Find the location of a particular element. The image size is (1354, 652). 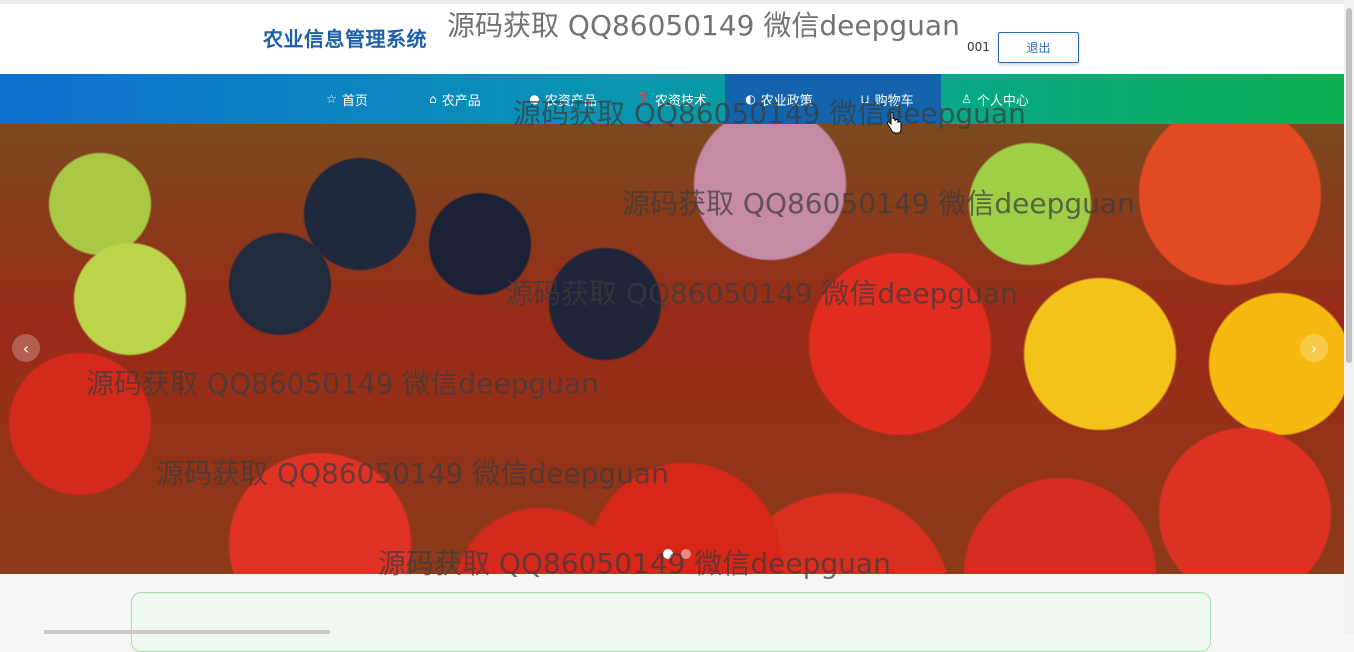

nav-item-policy: ◐ 农业政策 is located at coordinates (779, 99).